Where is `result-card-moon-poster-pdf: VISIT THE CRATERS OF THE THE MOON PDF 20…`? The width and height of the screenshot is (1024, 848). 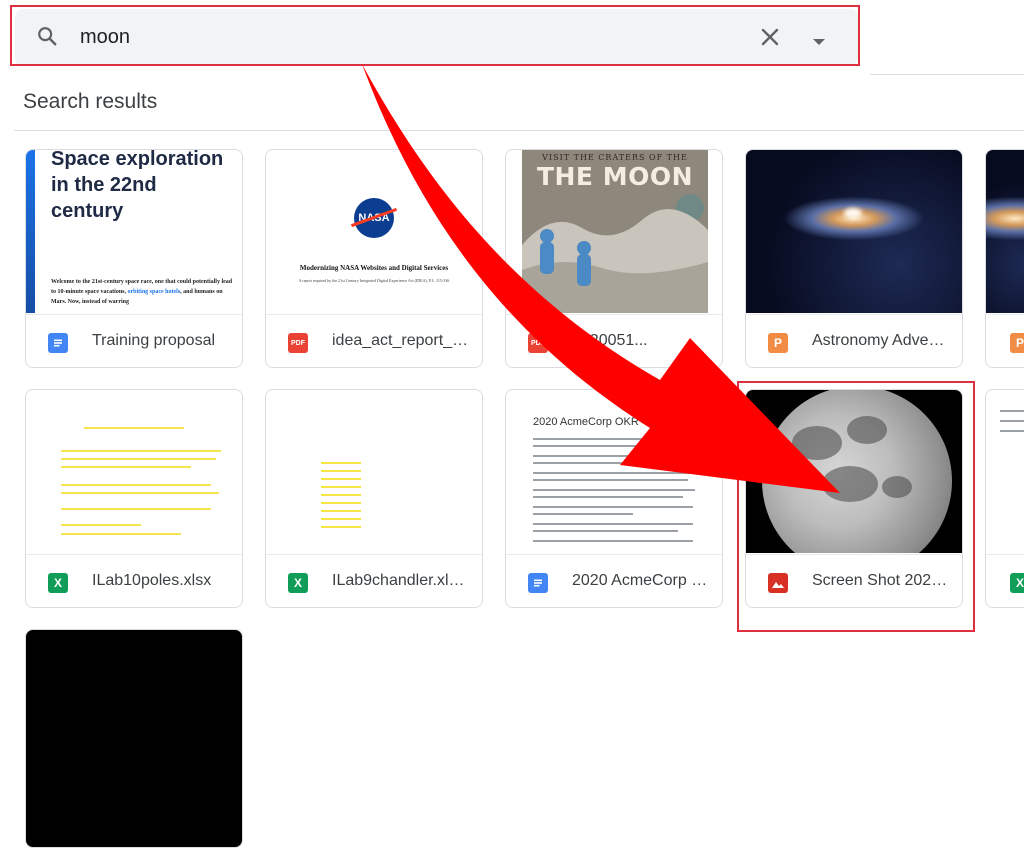
result-card-moon-poster-pdf: VISIT THE CRATERS OF THE THE MOON PDF 20… is located at coordinates (614, 258).